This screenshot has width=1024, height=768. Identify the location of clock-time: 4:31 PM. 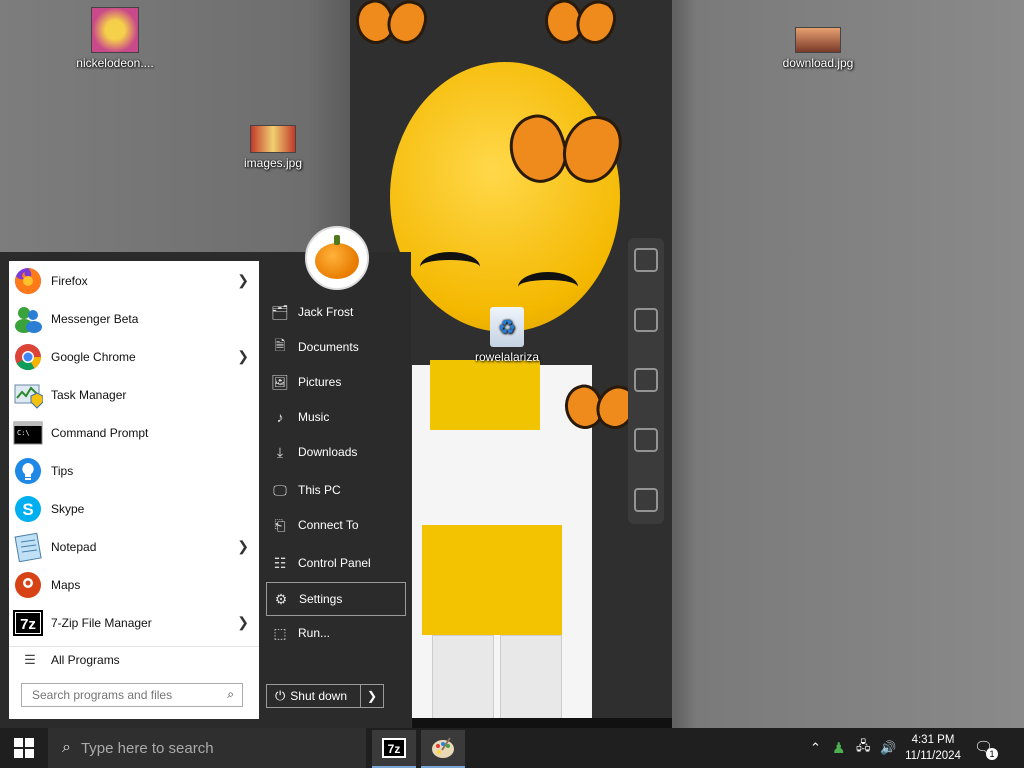
(933, 740).